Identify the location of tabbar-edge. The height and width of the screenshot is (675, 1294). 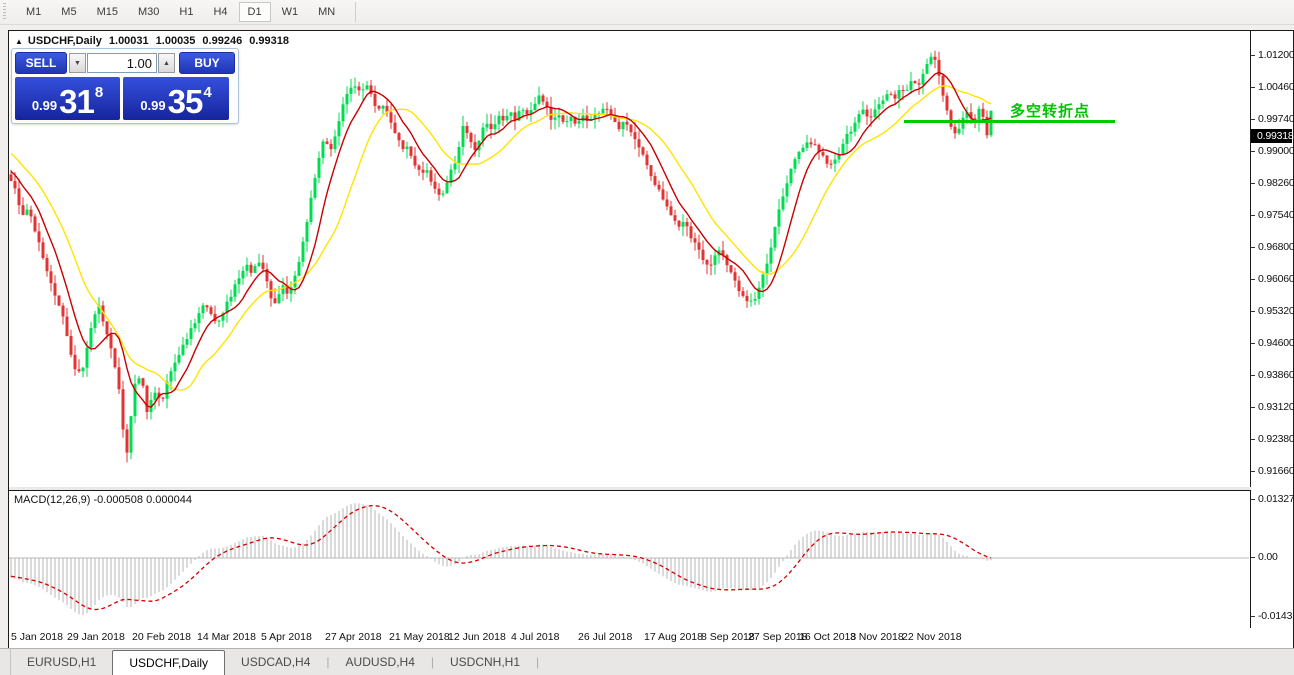
(5, 662).